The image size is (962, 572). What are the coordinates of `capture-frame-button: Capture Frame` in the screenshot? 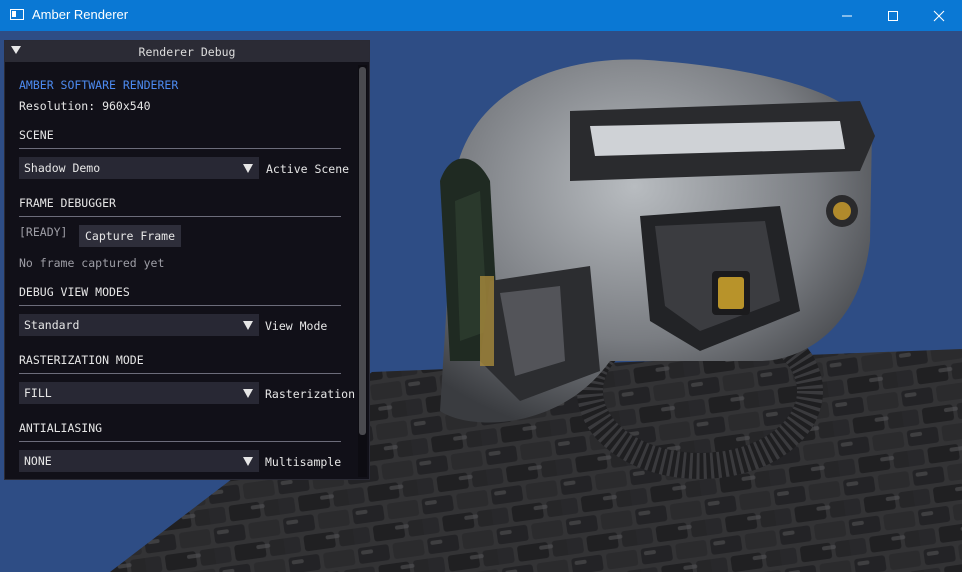 It's located at (130, 236).